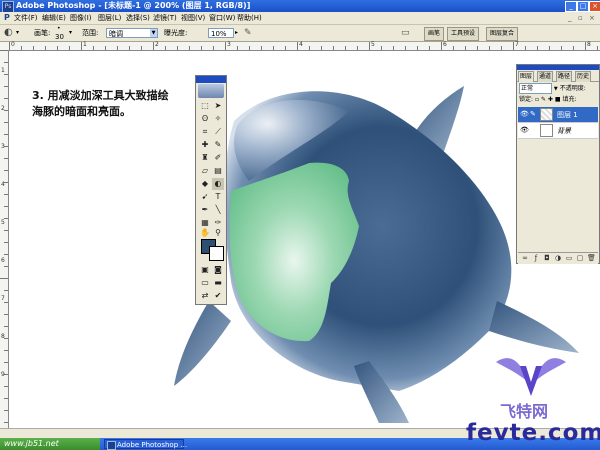  Describe the element at coordinates (536, 258) in the screenshot. I see `layer-style-icon: ƒ` at that location.